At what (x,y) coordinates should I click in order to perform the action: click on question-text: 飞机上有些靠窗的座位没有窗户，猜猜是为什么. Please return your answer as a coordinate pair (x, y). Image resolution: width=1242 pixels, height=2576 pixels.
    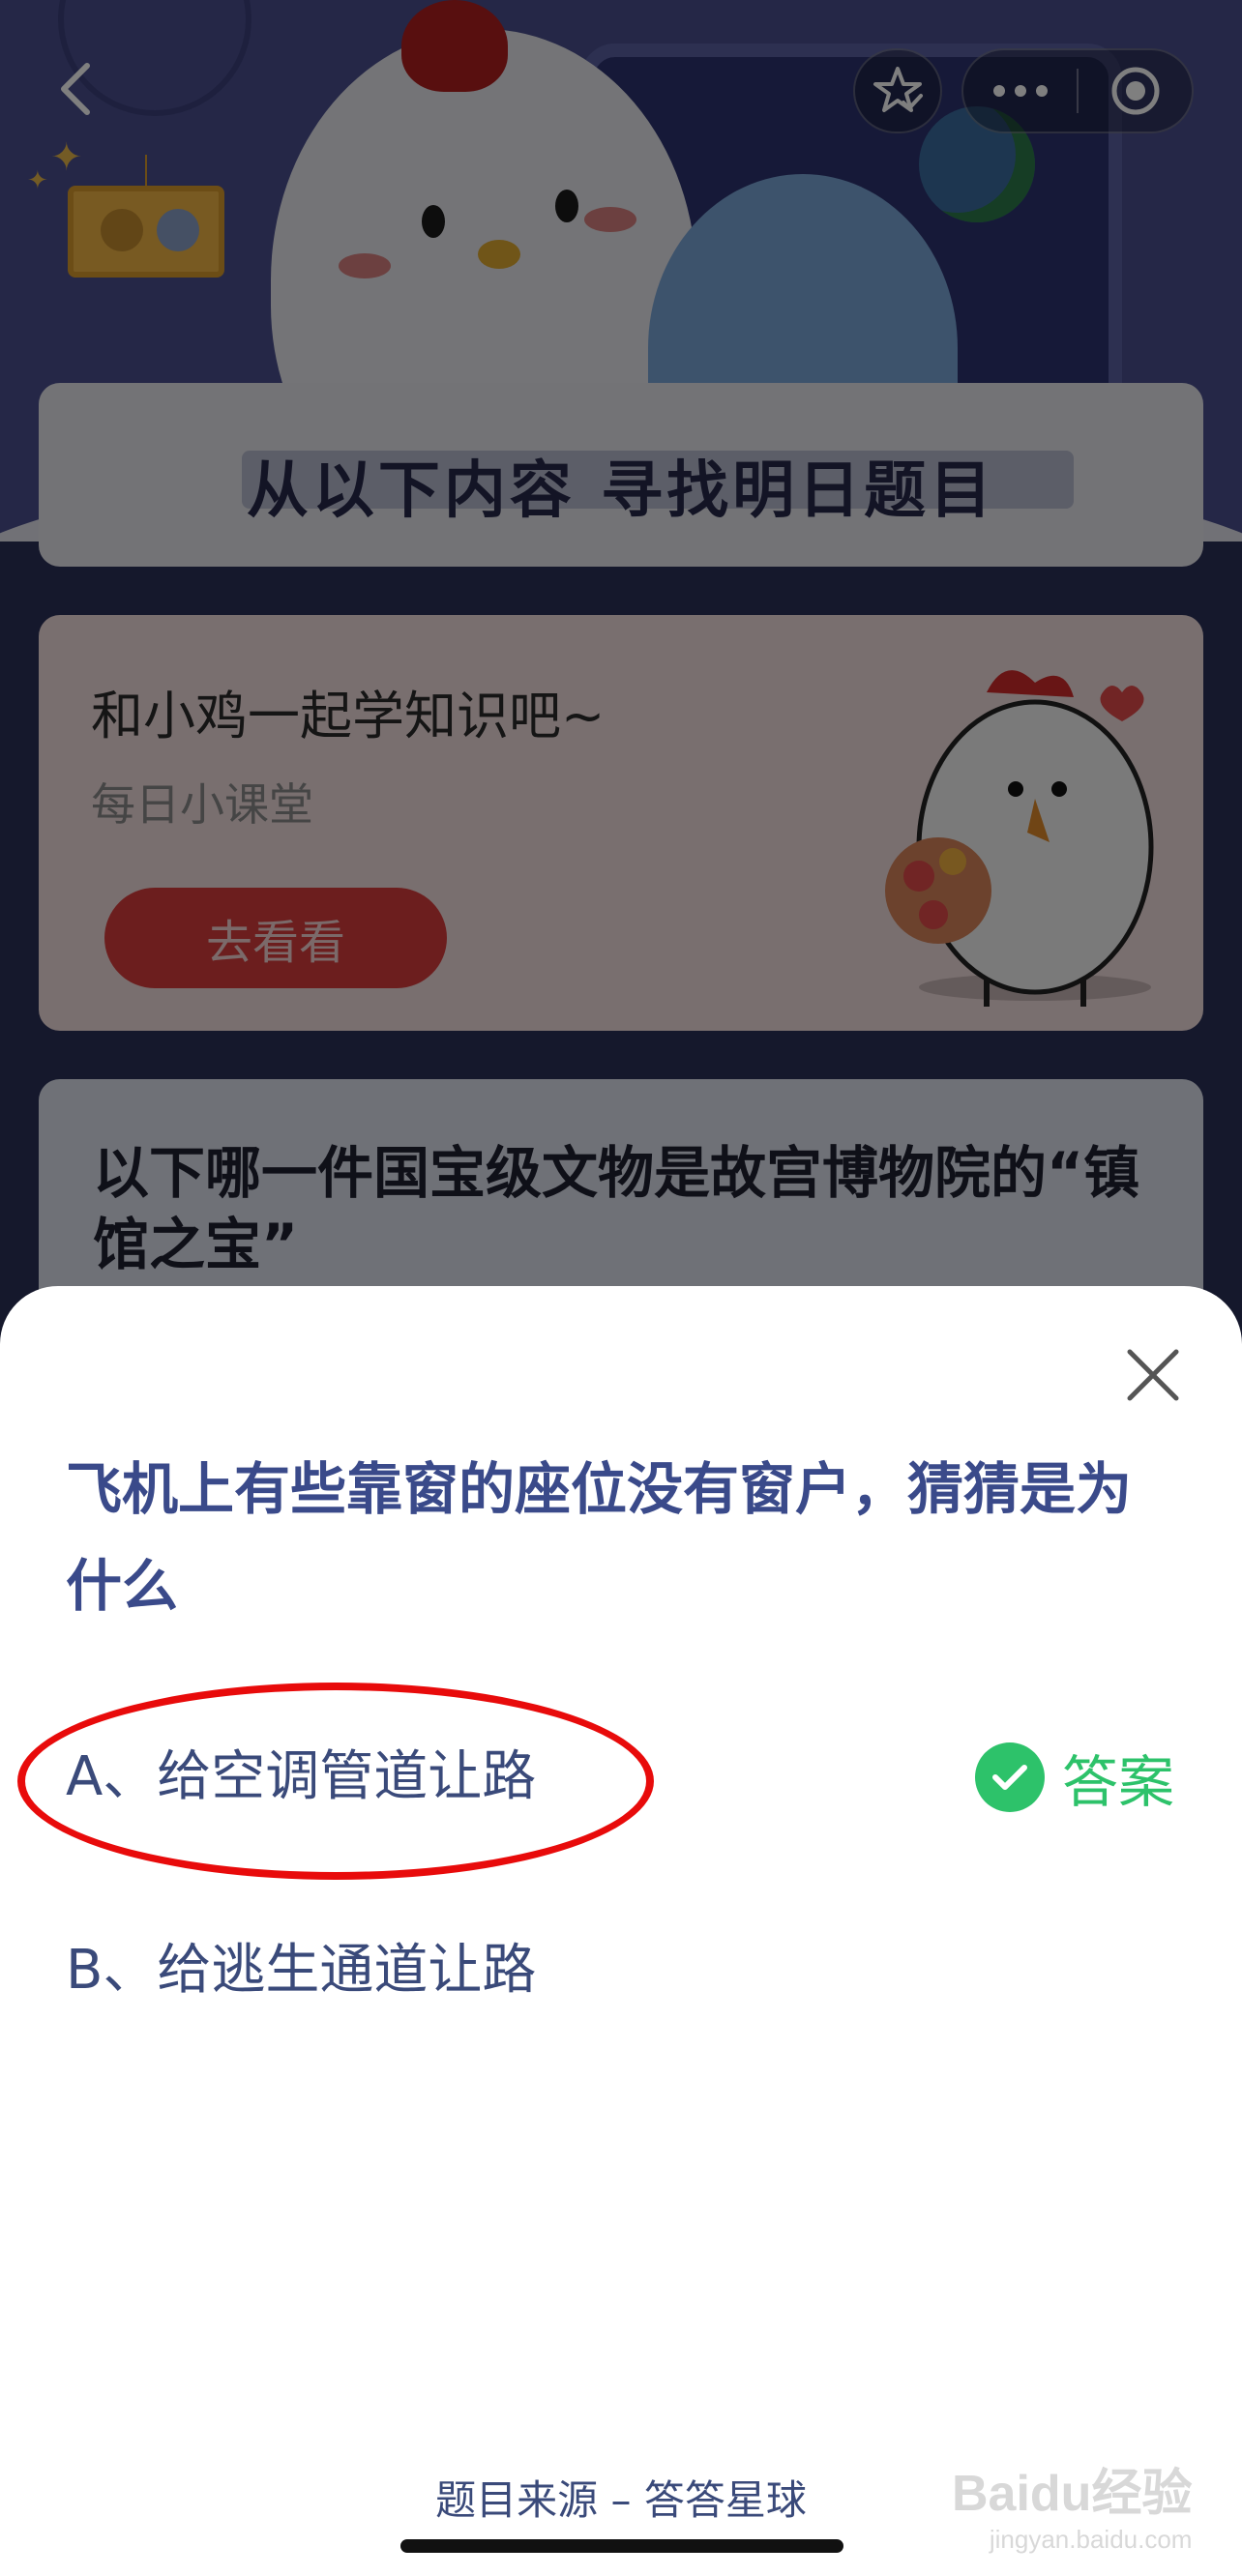
    Looking at the image, I should click on (599, 1537).